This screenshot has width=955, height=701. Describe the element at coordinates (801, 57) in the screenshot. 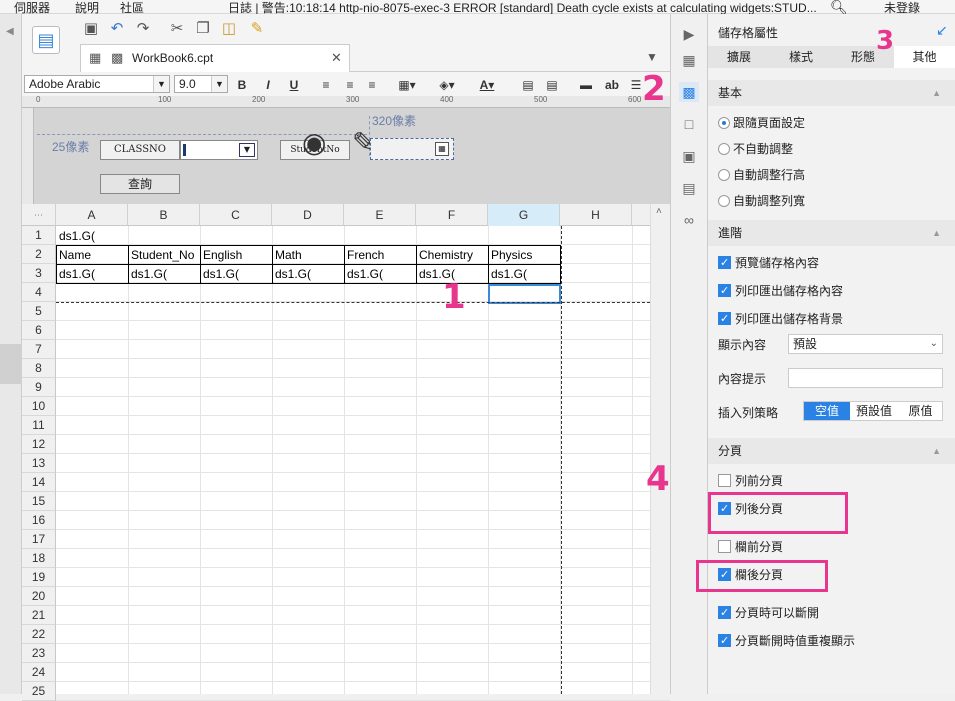

I see `tab-style: 樣式` at that location.